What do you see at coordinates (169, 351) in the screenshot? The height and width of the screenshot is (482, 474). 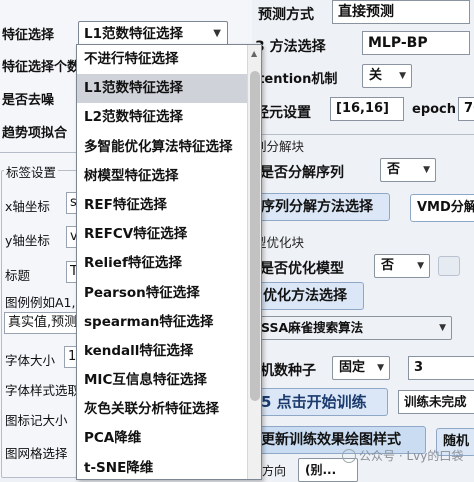 I see `dropdown-option: kendall特征选择` at bounding box center [169, 351].